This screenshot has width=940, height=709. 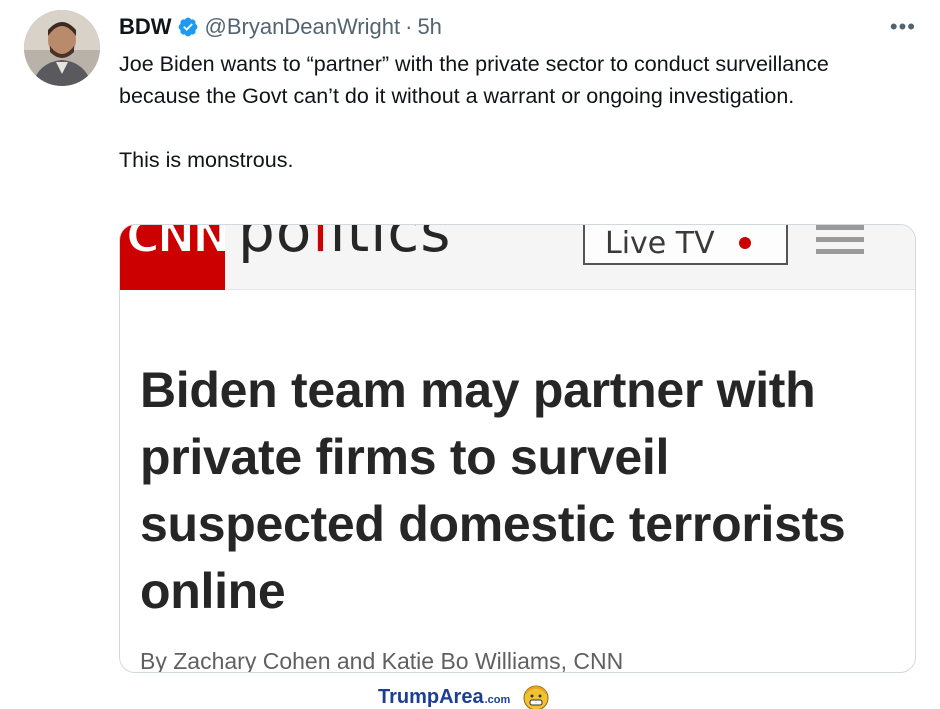 I want to click on timestamp: 5h, so click(x=429, y=27).